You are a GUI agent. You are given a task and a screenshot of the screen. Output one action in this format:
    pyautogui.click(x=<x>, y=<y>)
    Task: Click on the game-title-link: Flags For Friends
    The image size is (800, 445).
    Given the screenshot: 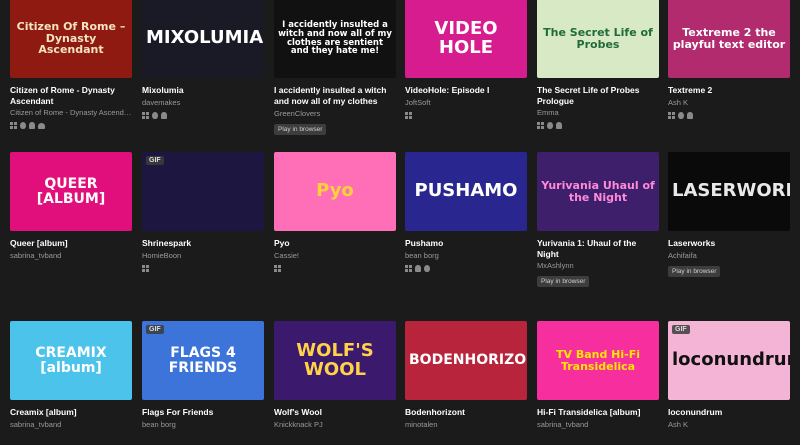 What is the action you would take?
    pyautogui.click(x=203, y=412)
    